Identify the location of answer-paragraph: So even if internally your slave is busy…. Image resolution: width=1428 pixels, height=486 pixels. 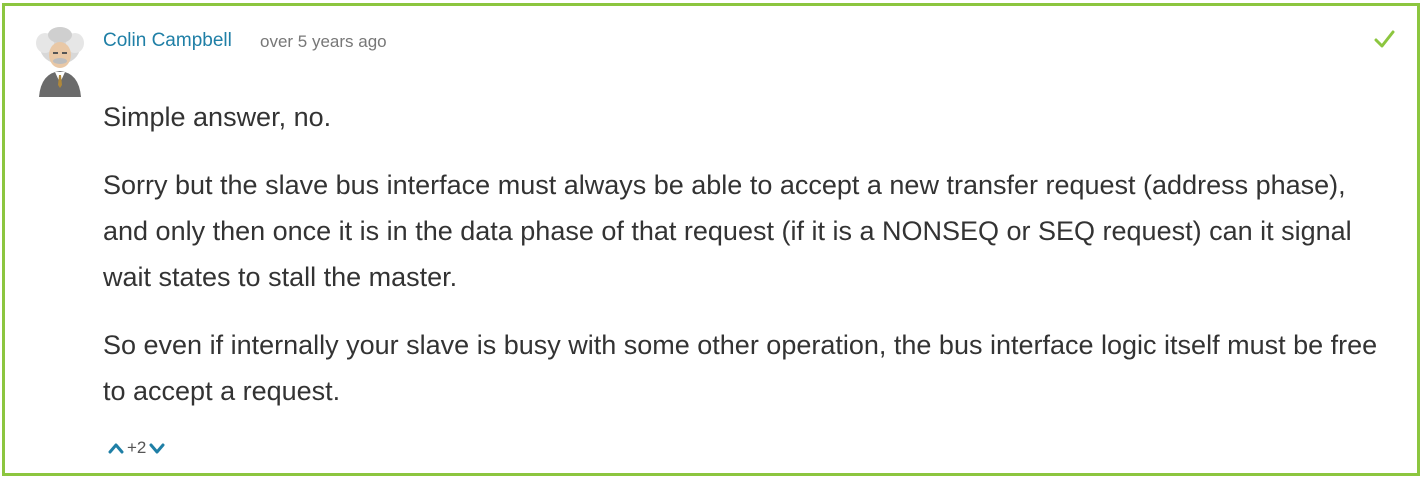
(740, 368).